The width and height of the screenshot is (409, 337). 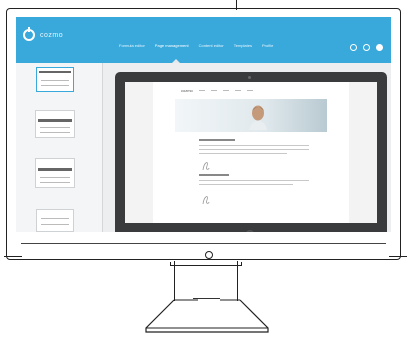 I want to click on hero-image, so click(x=251, y=115).